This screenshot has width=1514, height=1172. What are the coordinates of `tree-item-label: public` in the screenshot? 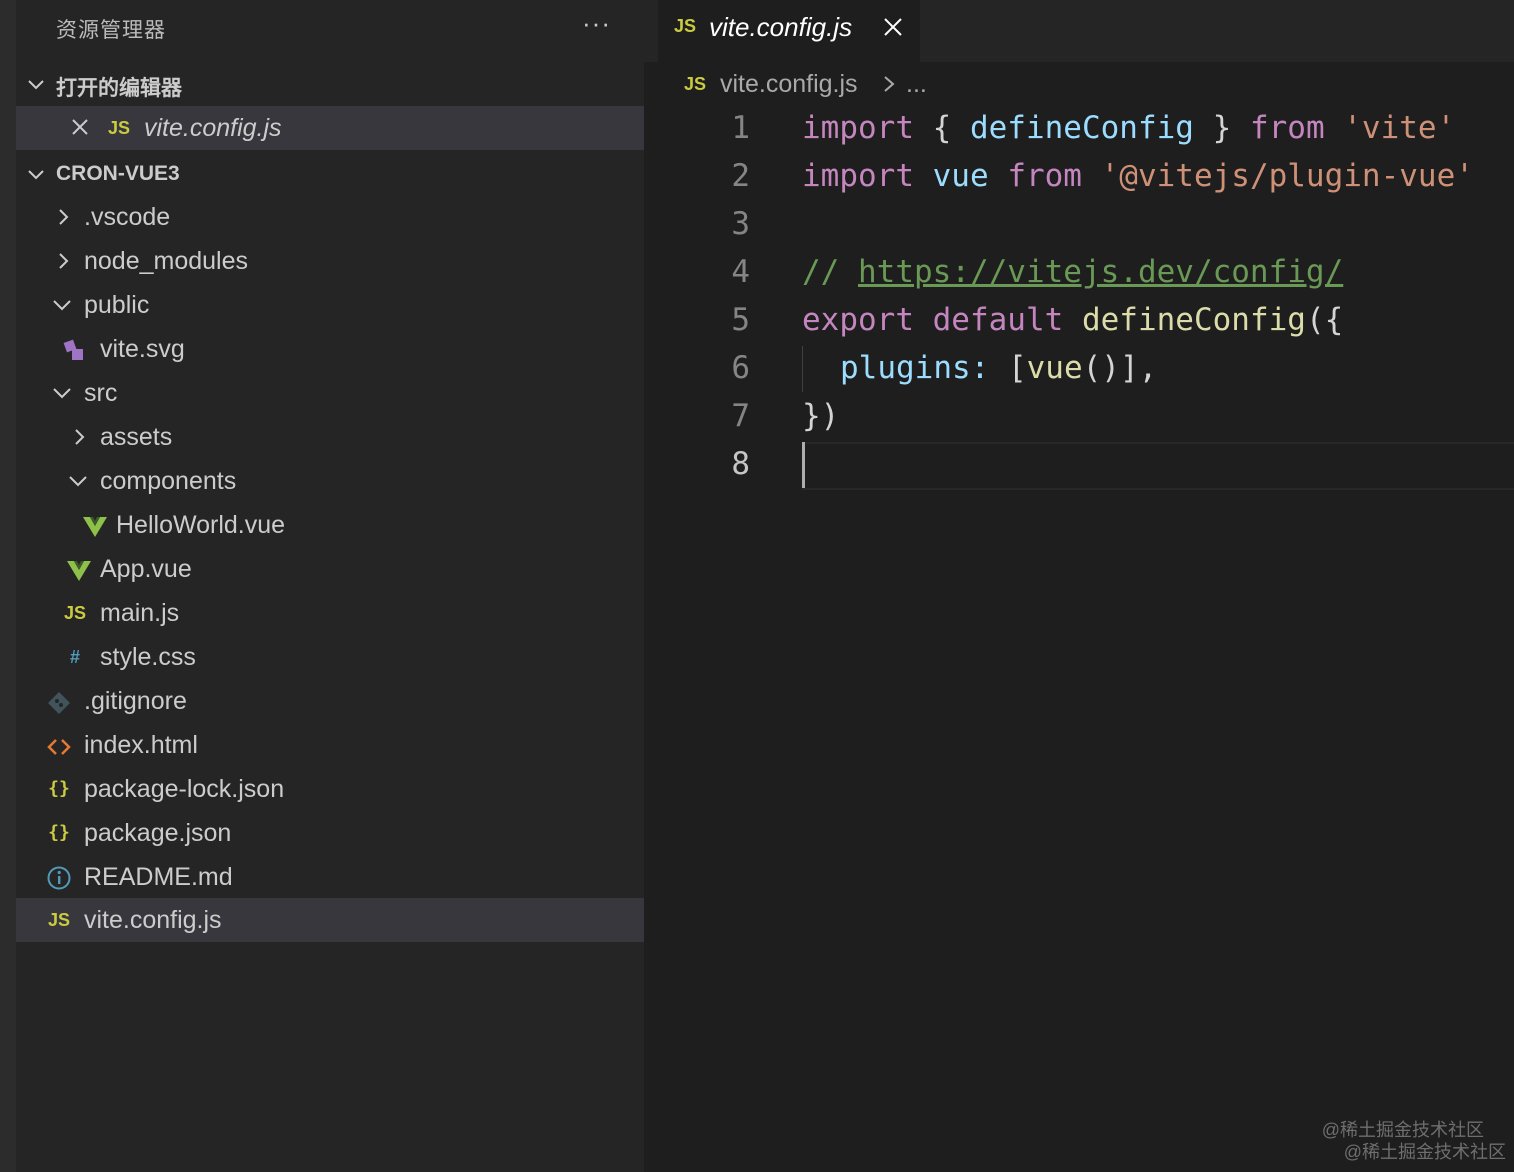 It's located at (117, 305).